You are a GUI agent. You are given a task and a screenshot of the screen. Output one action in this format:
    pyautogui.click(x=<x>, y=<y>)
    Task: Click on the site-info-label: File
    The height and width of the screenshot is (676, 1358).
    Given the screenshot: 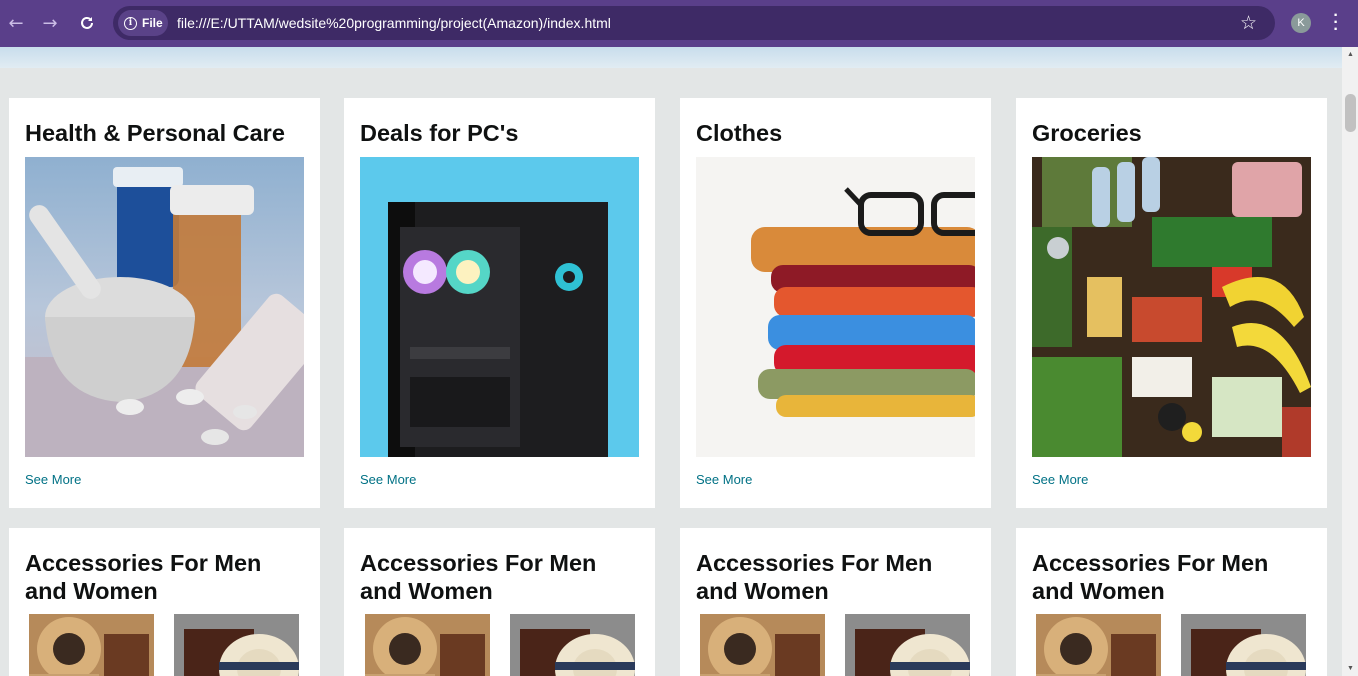 What is the action you would take?
    pyautogui.click(x=152, y=23)
    